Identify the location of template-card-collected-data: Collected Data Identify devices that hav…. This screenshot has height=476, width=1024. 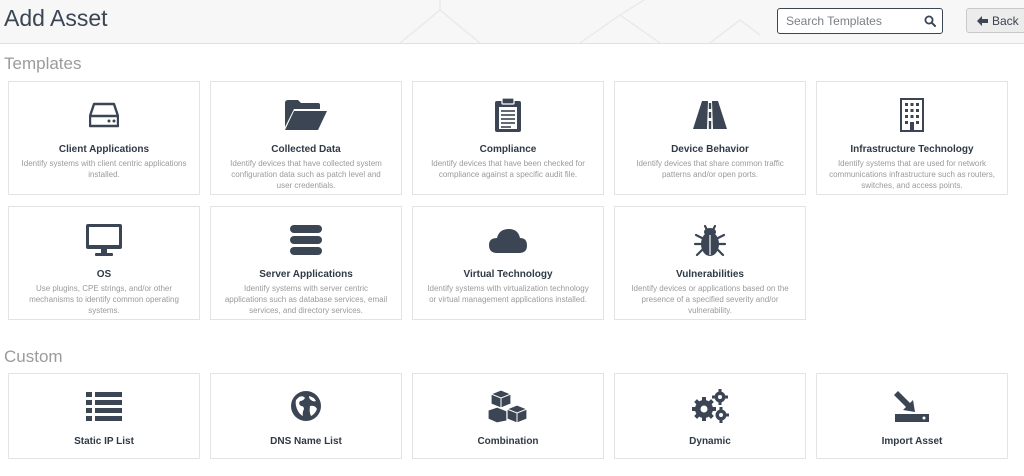
(306, 138).